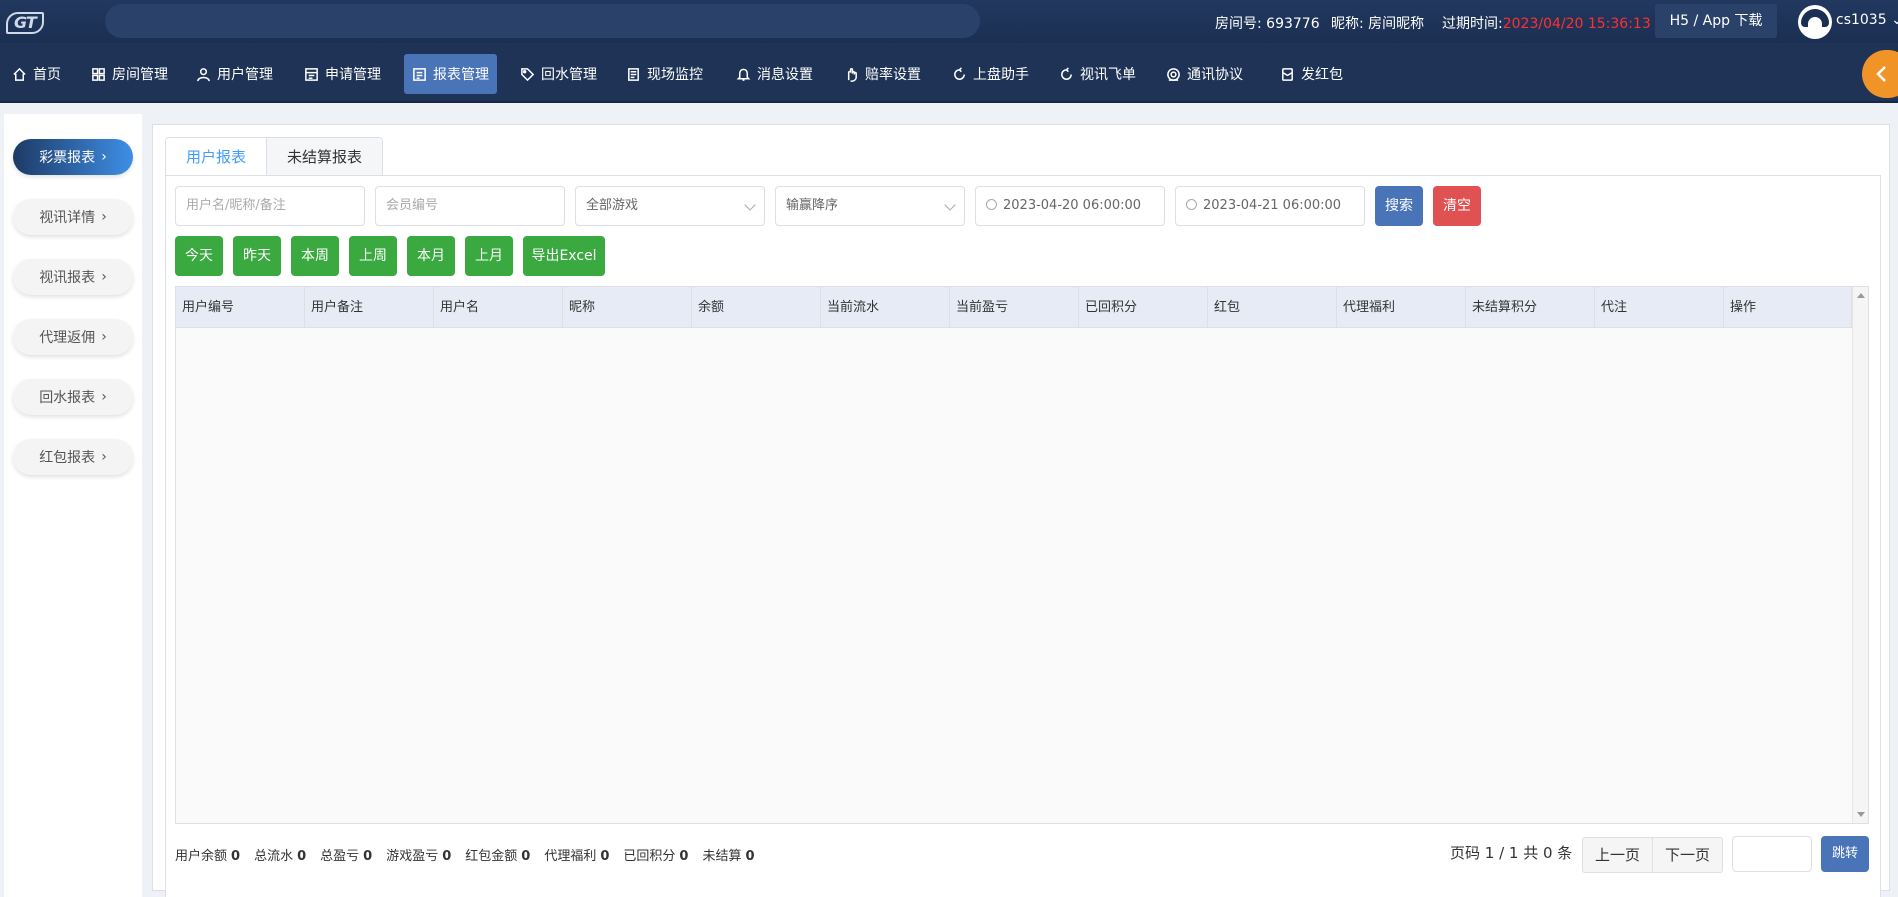 The width and height of the screenshot is (1898, 897). Describe the element at coordinates (270, 206) in the screenshot. I see `user-search-input: 用户名/昵称/备注` at that location.